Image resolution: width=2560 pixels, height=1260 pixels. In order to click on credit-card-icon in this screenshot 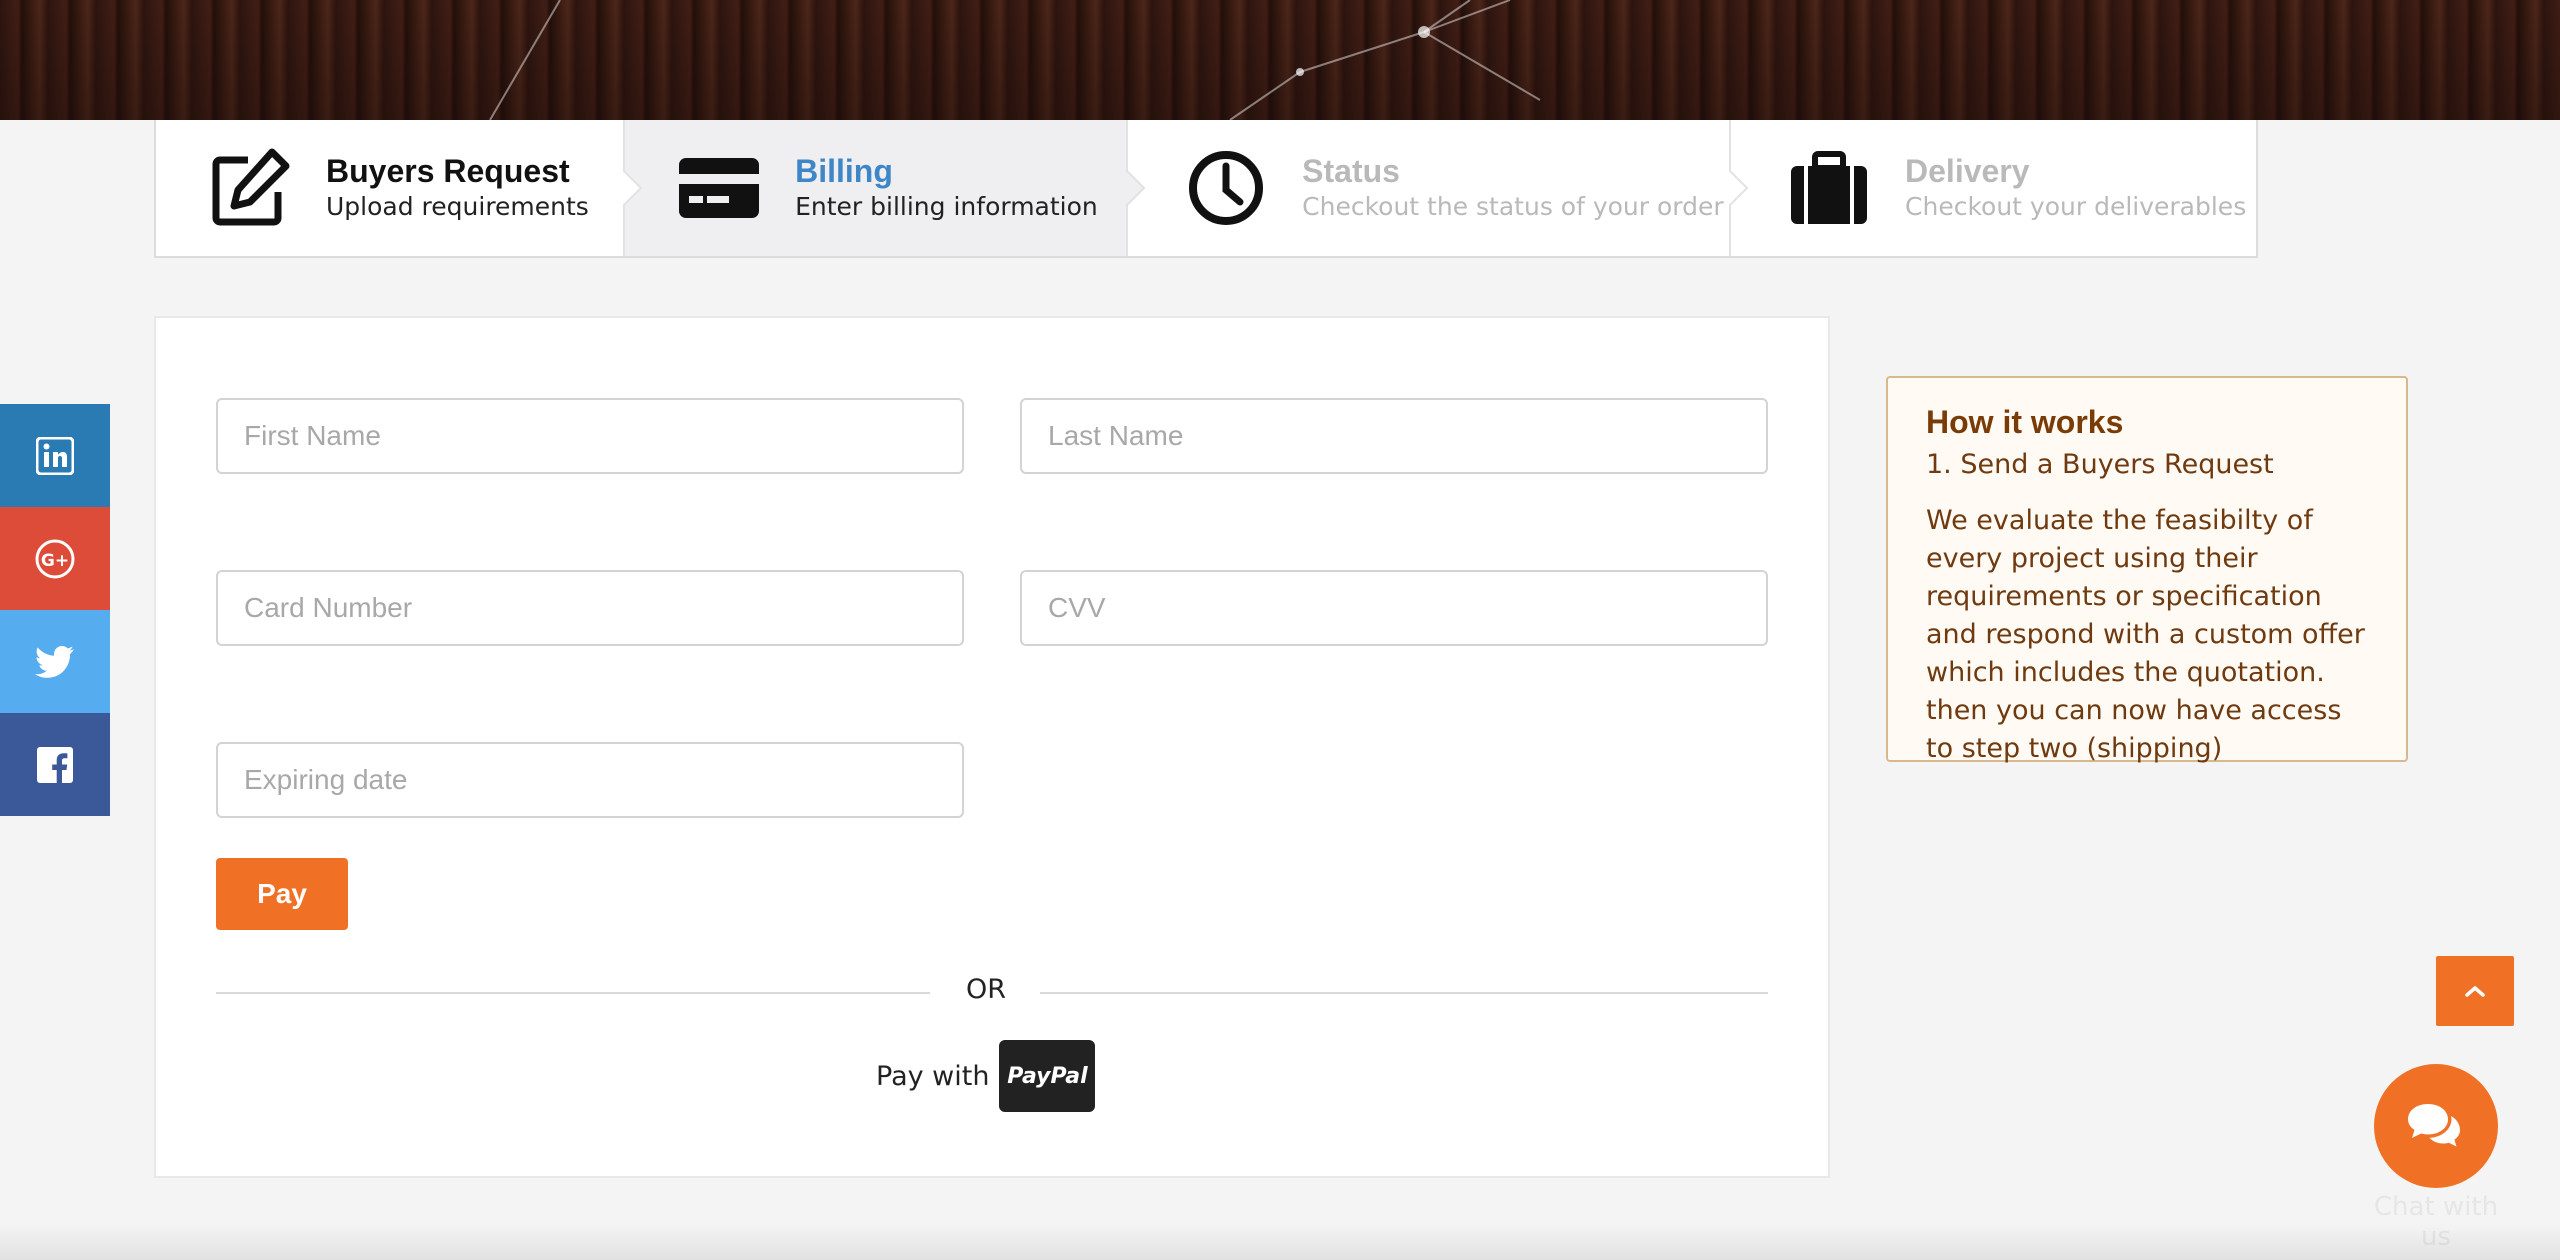, I will do `click(719, 188)`.